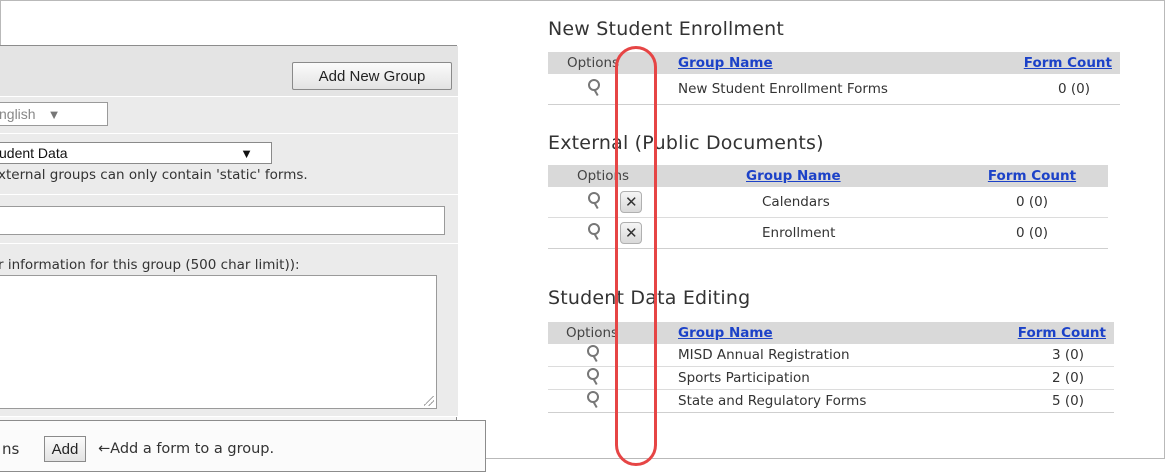 The image size is (1165, 472). I want to click on add-form-hint: ←Add a form to a group., so click(186, 449).